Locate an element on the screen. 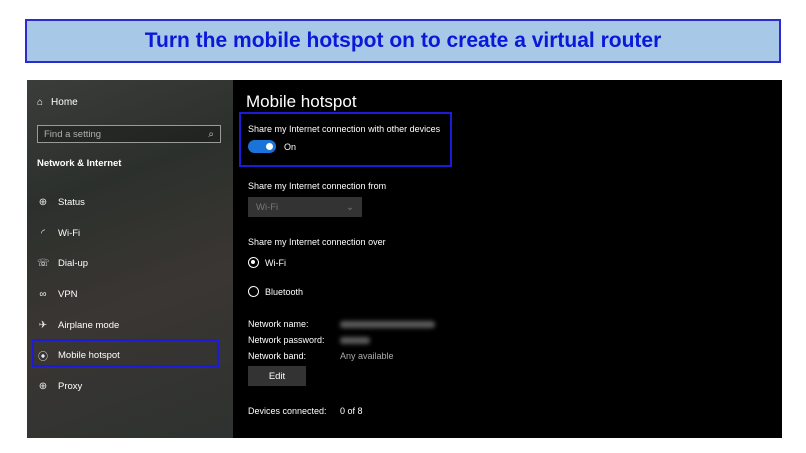 The image size is (806, 453). sidebar-item-home: ⌂ Home is located at coordinates (57, 102).